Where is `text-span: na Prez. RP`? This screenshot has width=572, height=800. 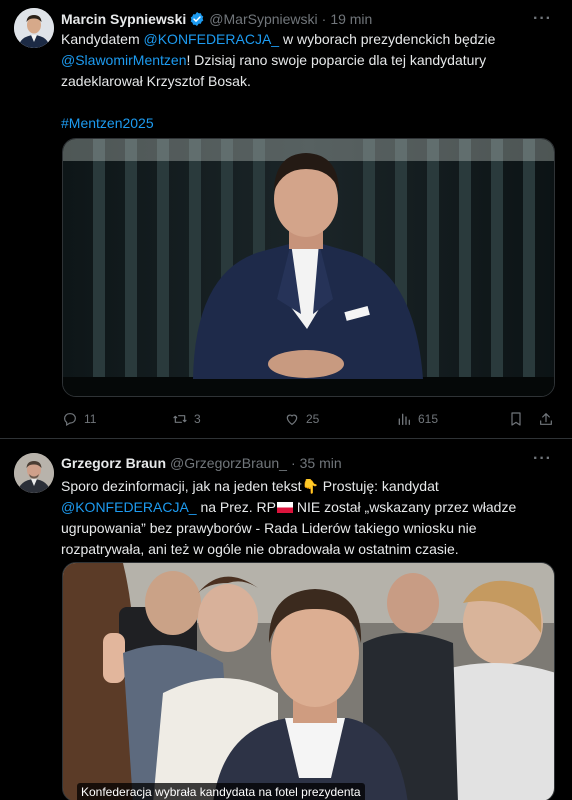 text-span: na Prez. RP is located at coordinates (236, 507).